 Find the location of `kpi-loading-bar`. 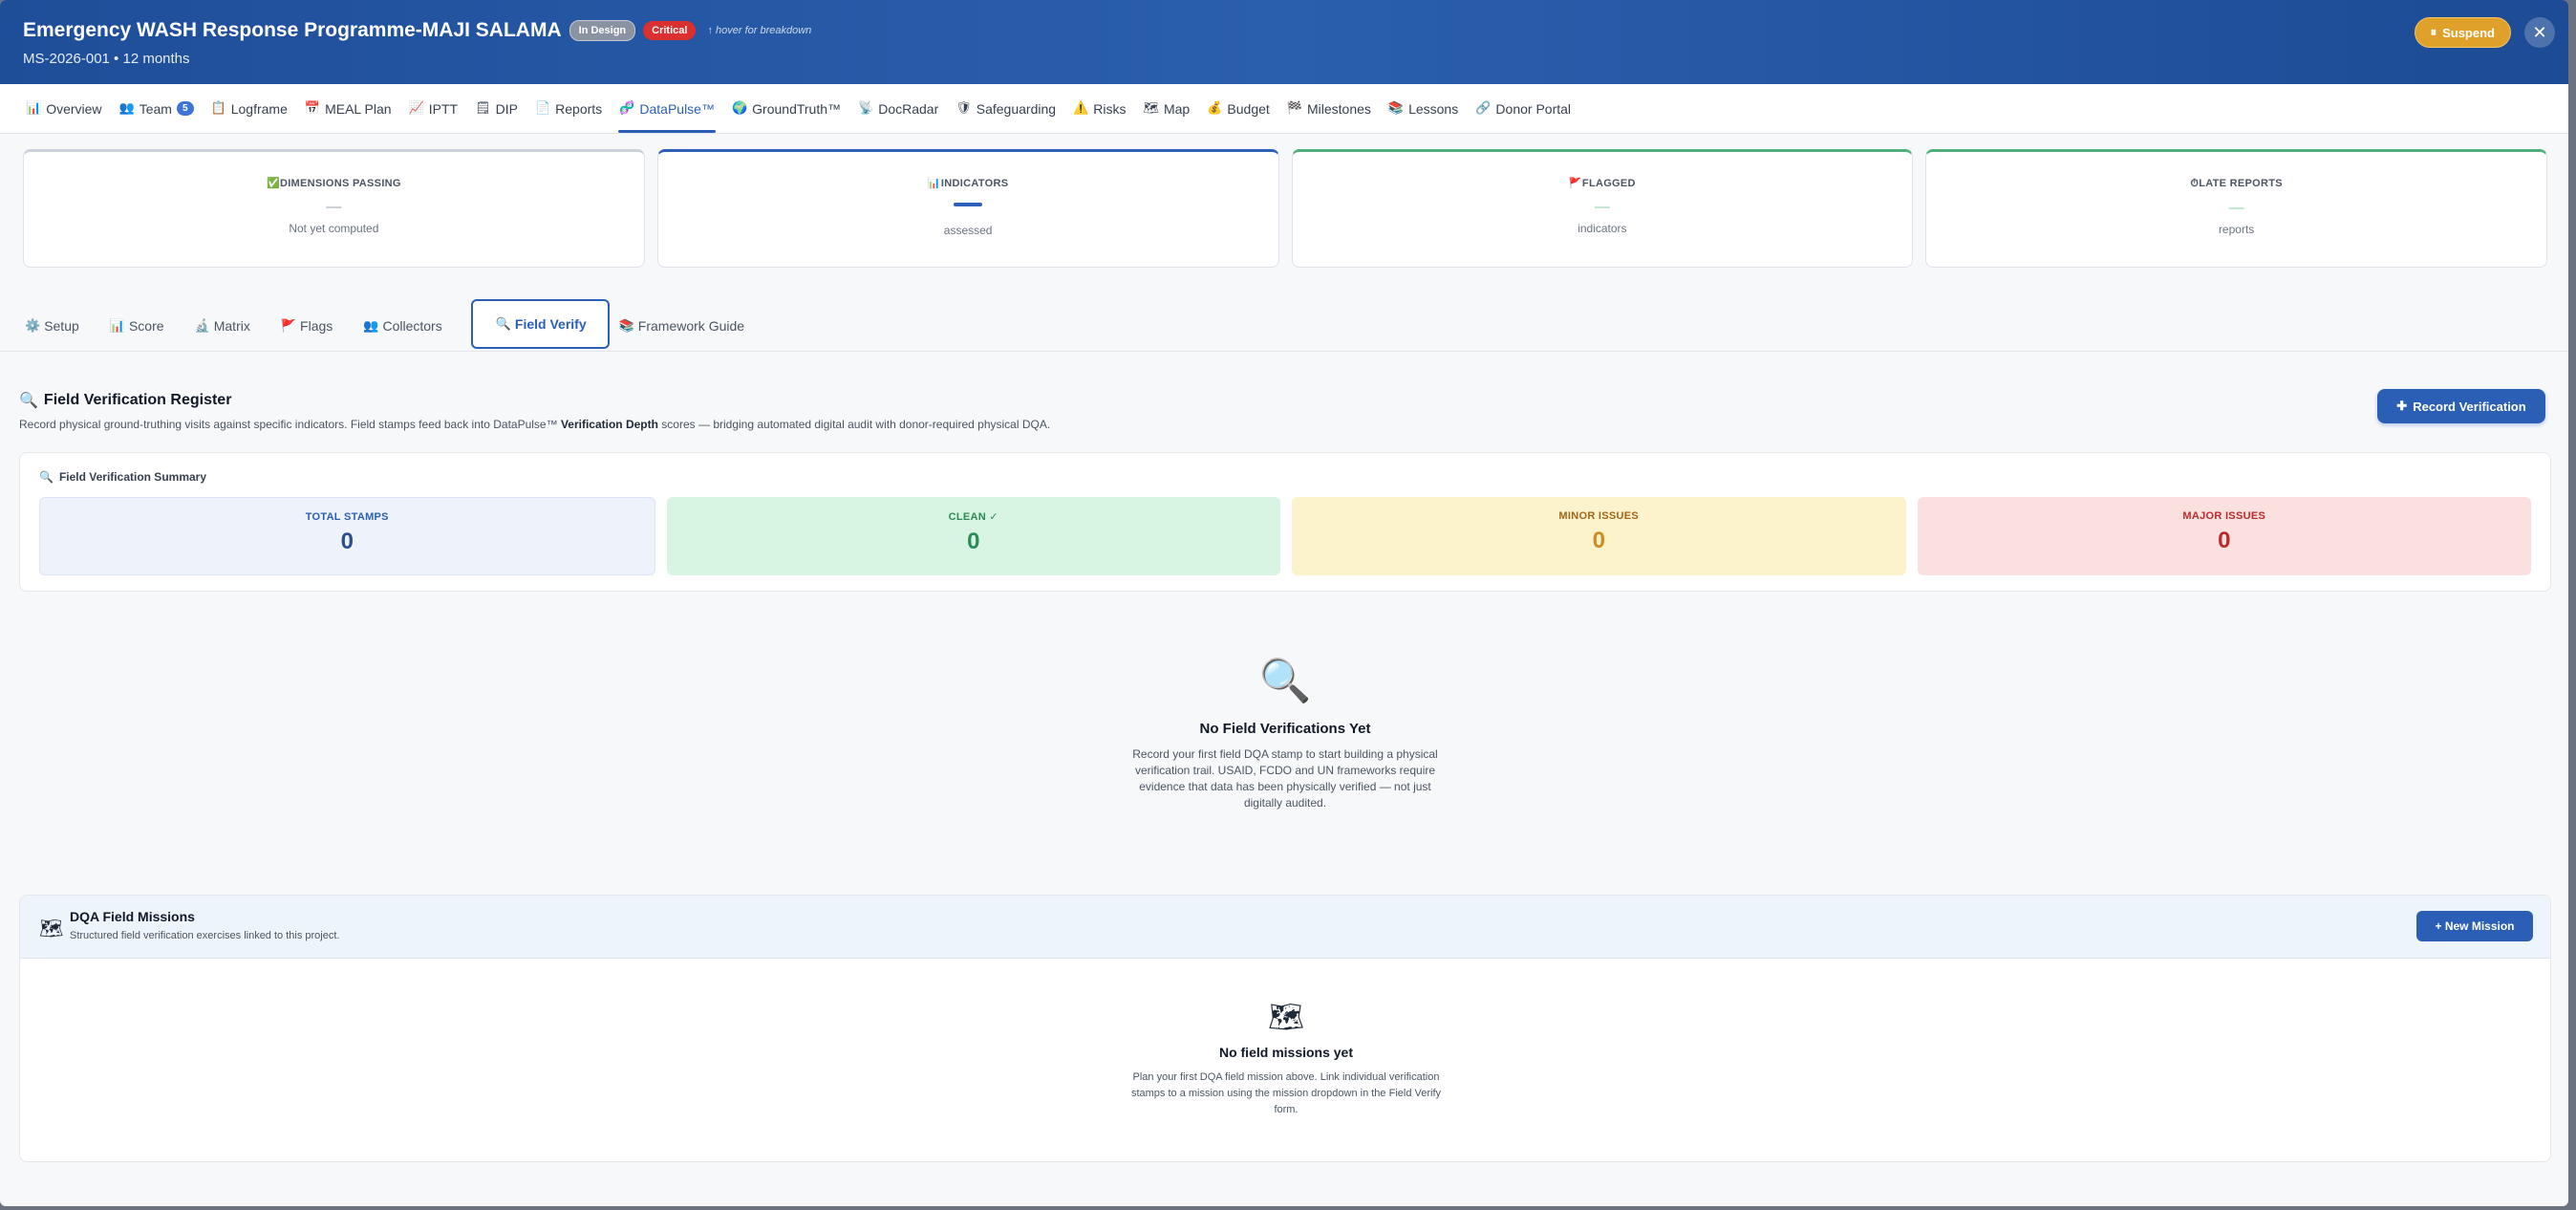

kpi-loading-bar is located at coordinates (968, 204).